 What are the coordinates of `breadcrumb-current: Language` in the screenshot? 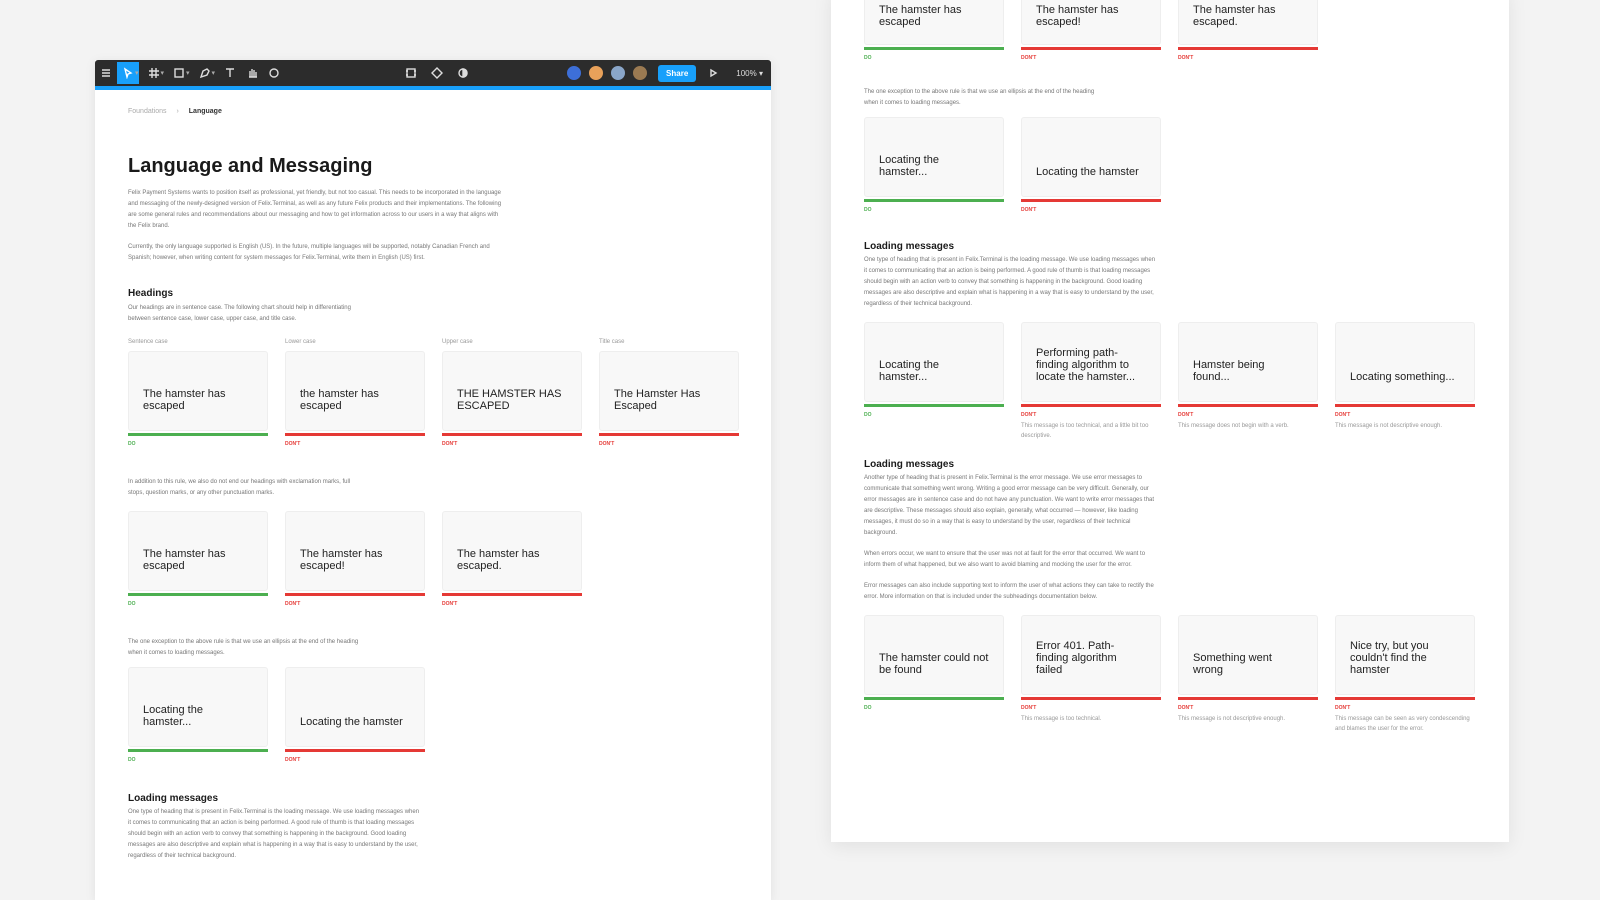 It's located at (205, 111).